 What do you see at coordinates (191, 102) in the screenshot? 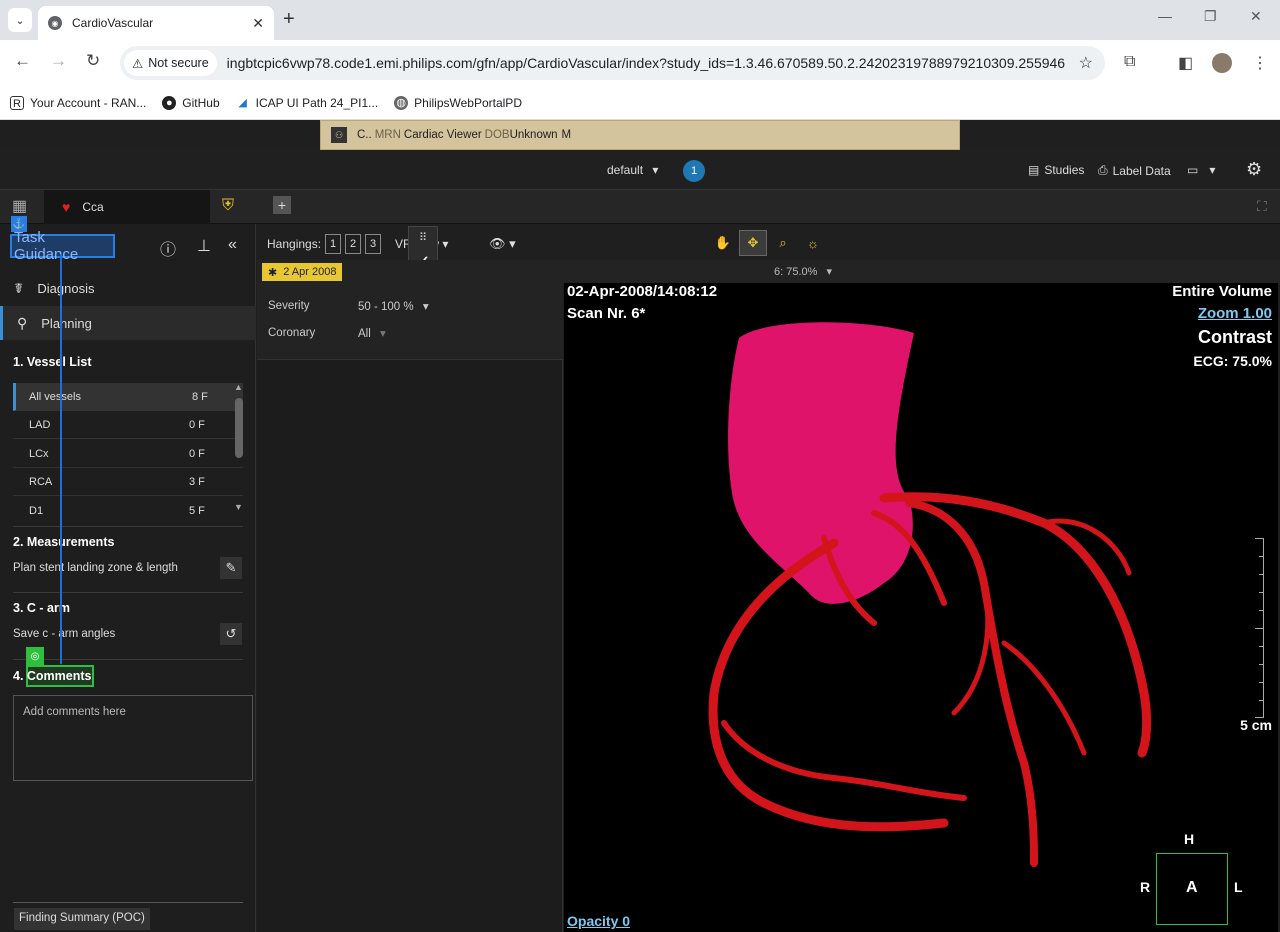
I see `bookmark-item: ● GitHub` at bounding box center [191, 102].